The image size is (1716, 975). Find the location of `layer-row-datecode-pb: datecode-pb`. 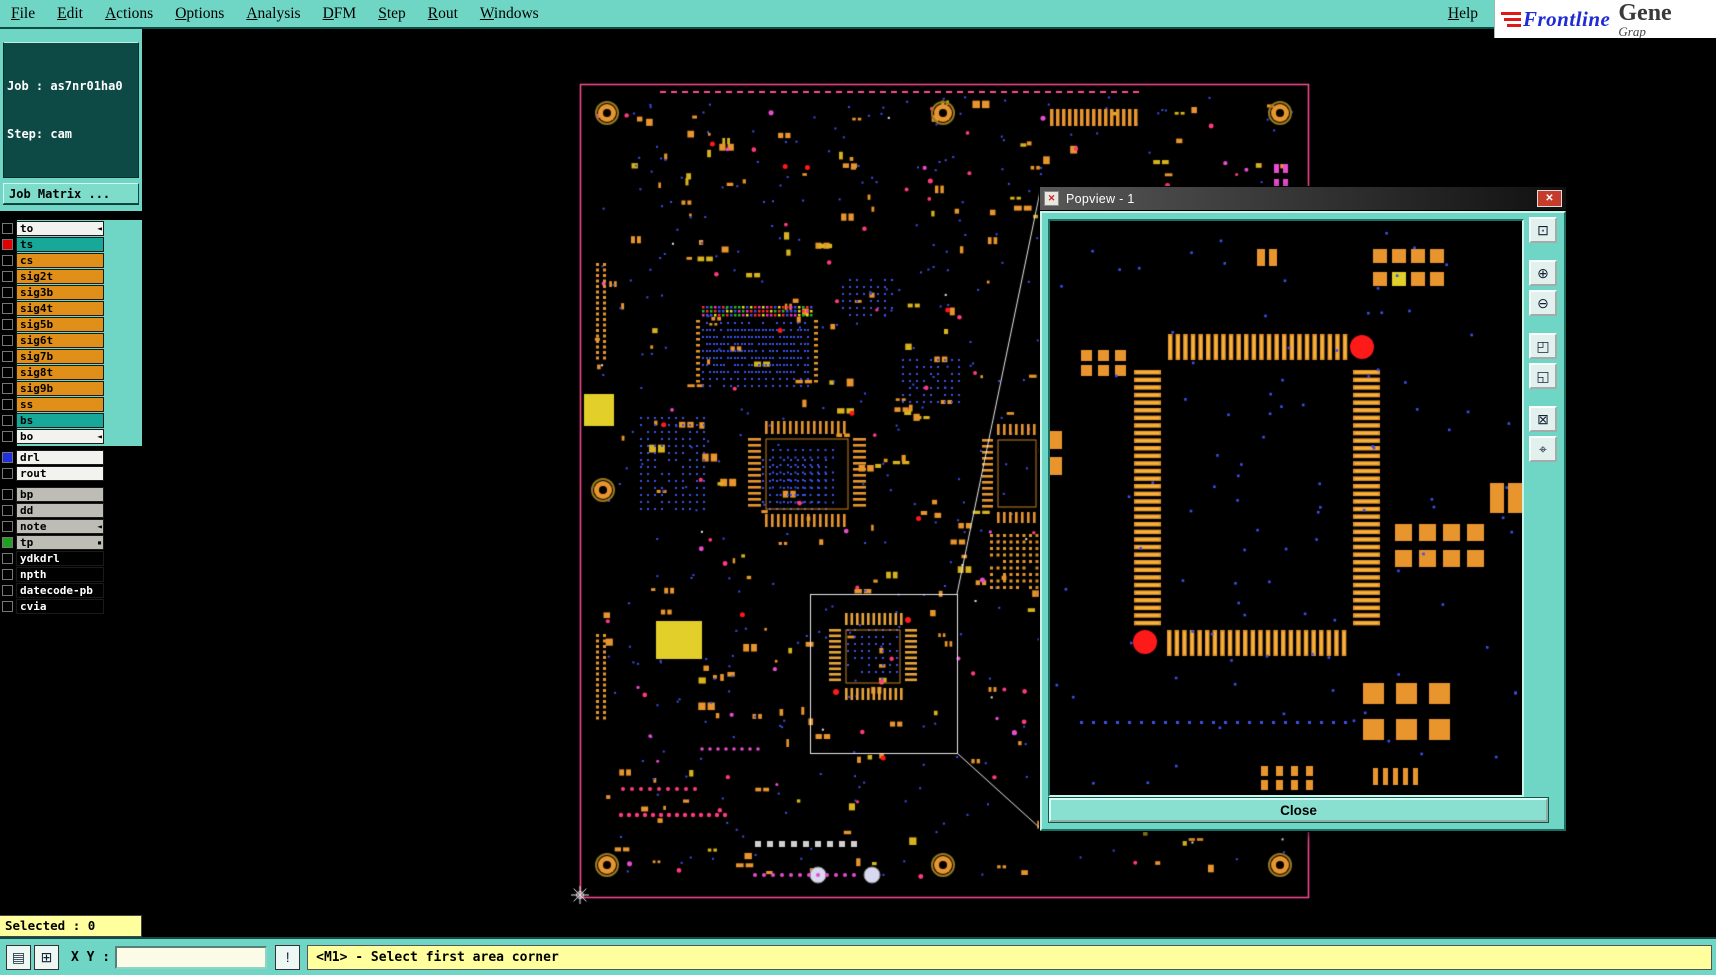

layer-row-datecode-pb: datecode-pb is located at coordinates (71, 590).